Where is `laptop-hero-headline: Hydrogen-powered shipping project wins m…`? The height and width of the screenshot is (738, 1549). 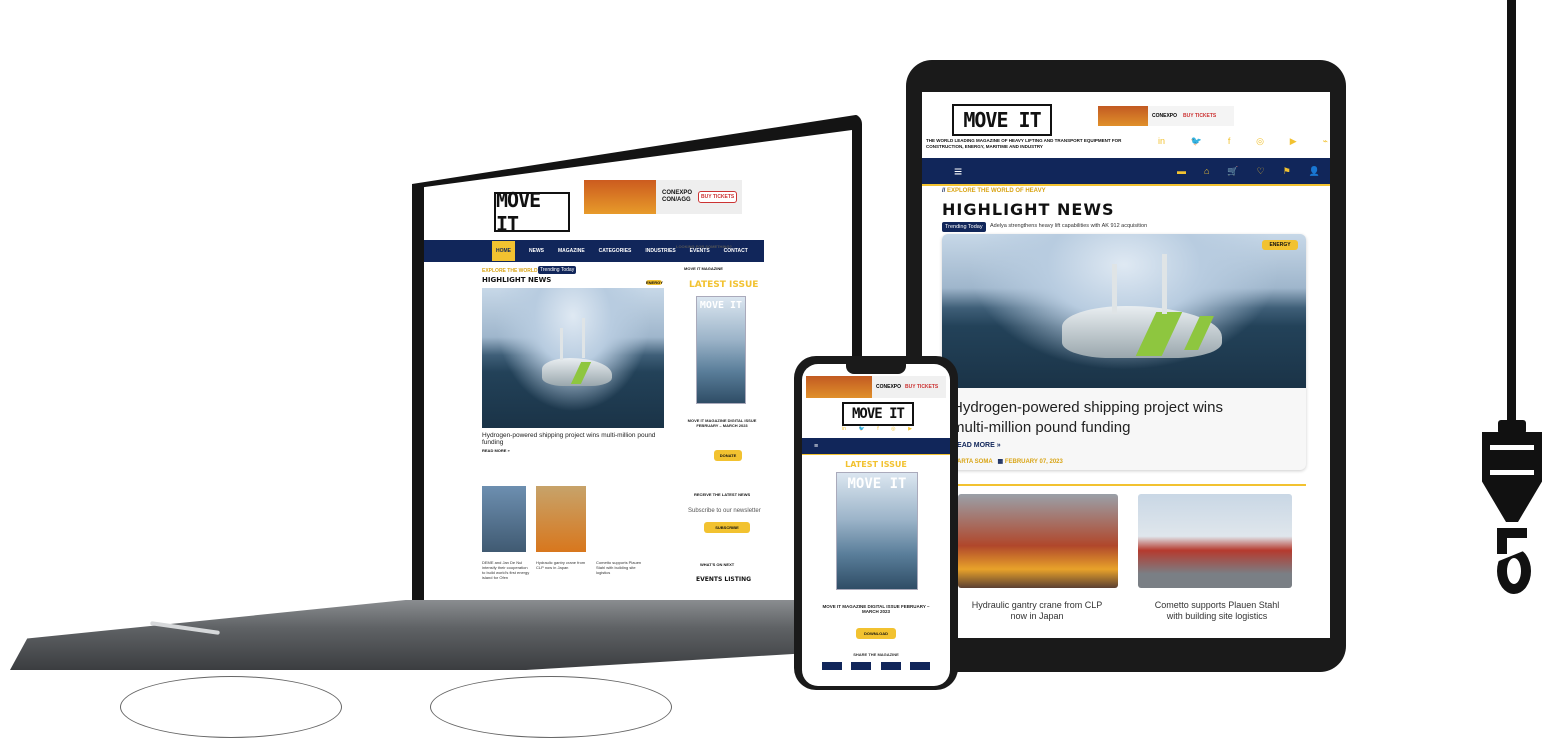 laptop-hero-headline: Hydrogen-powered shipping project wins m… is located at coordinates (577, 439).